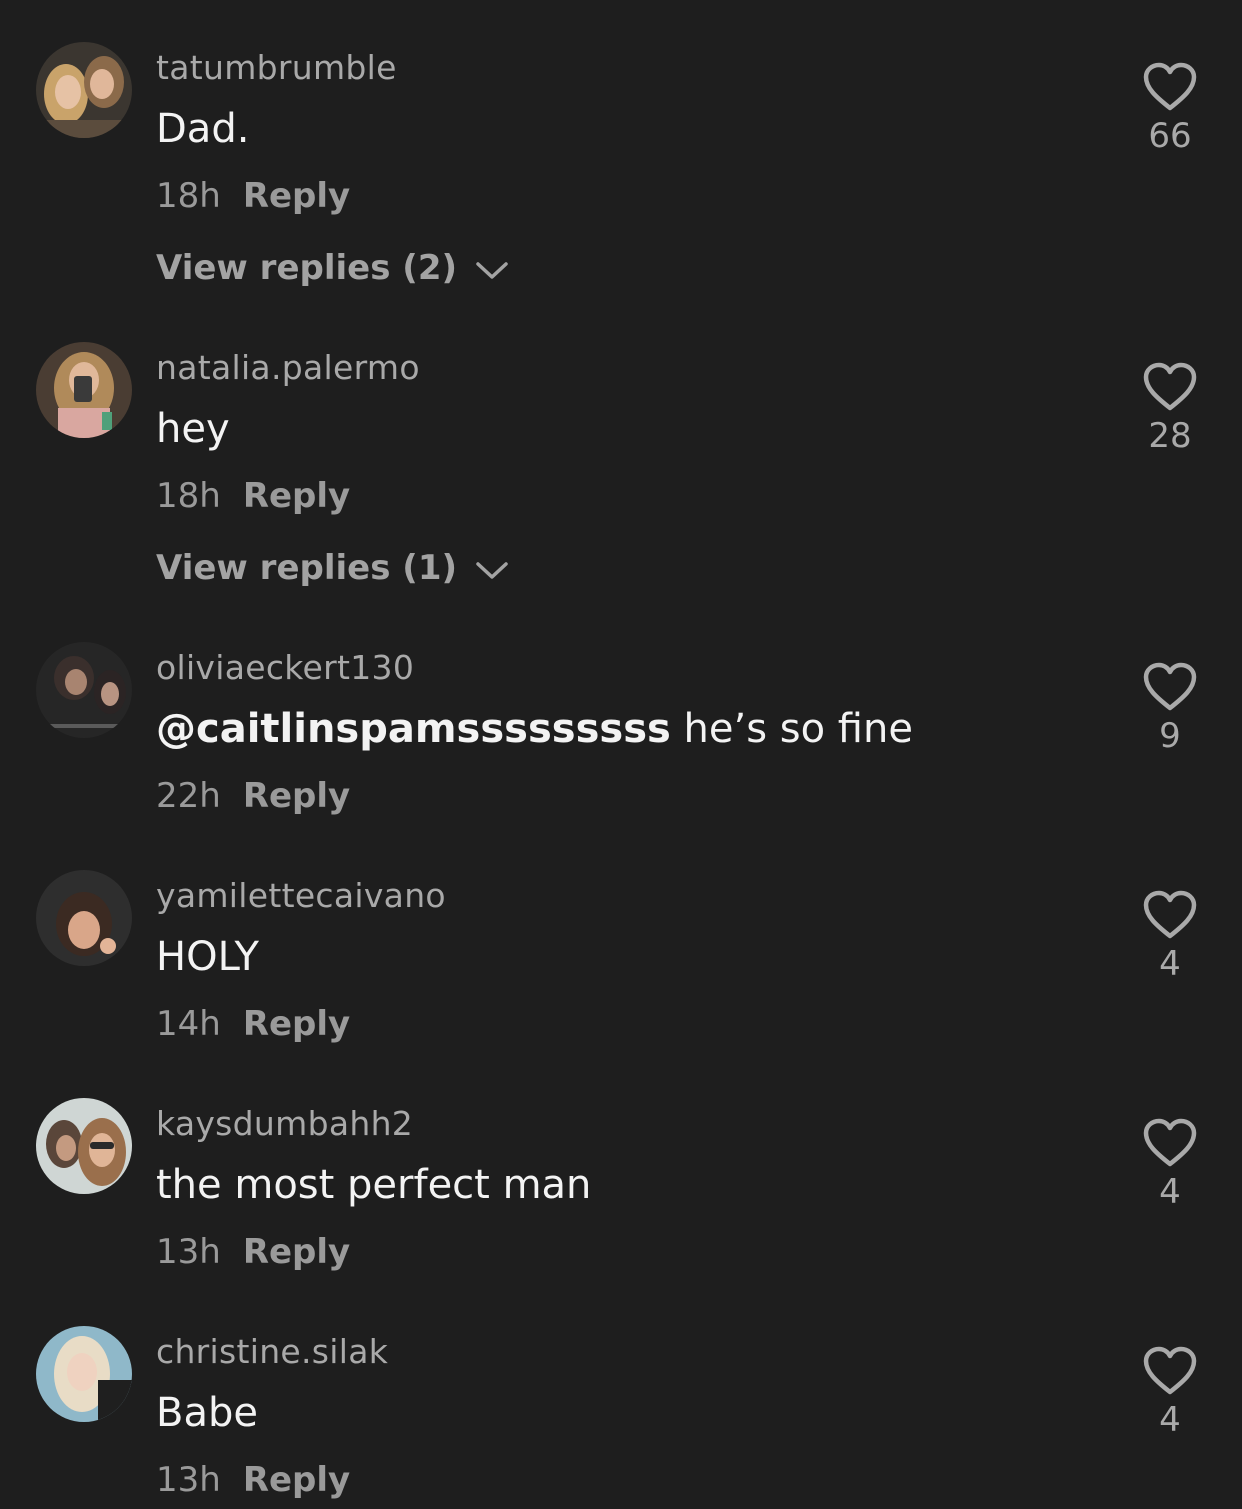 The width and height of the screenshot is (1242, 1509). I want to click on comment-text: Dad., so click(202, 129).